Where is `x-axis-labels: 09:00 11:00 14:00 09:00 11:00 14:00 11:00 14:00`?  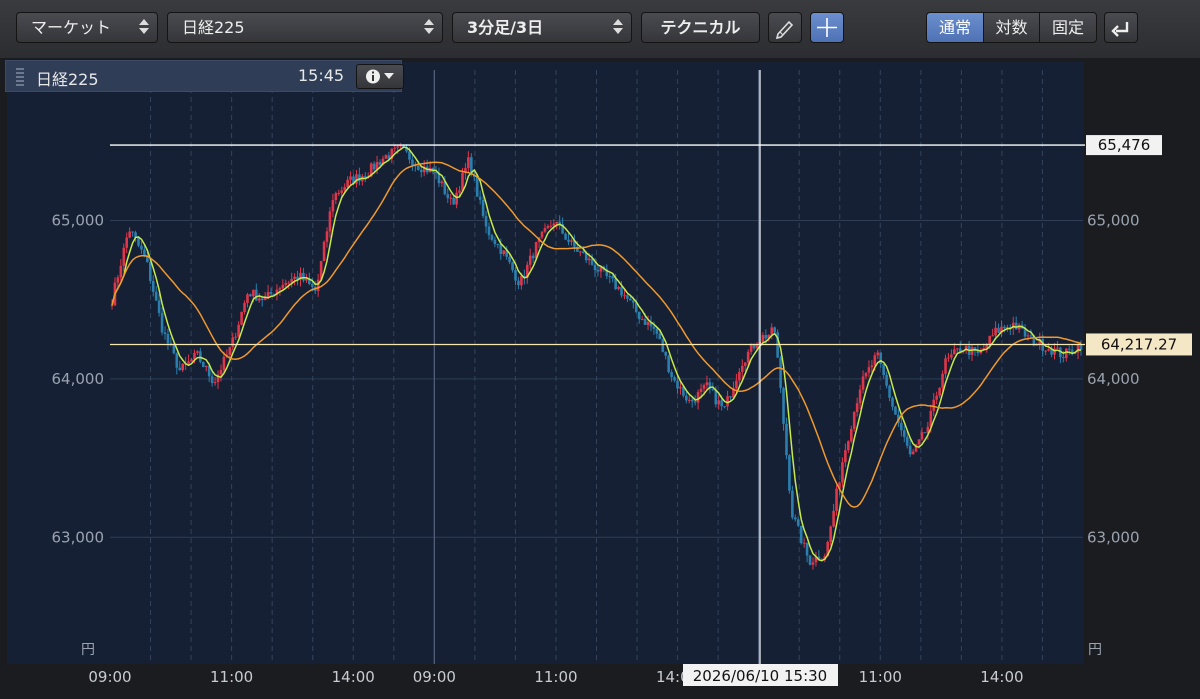 x-axis-labels: 09:00 11:00 14:00 09:00 11:00 14:00 11:00 14:00 is located at coordinates (555, 677).